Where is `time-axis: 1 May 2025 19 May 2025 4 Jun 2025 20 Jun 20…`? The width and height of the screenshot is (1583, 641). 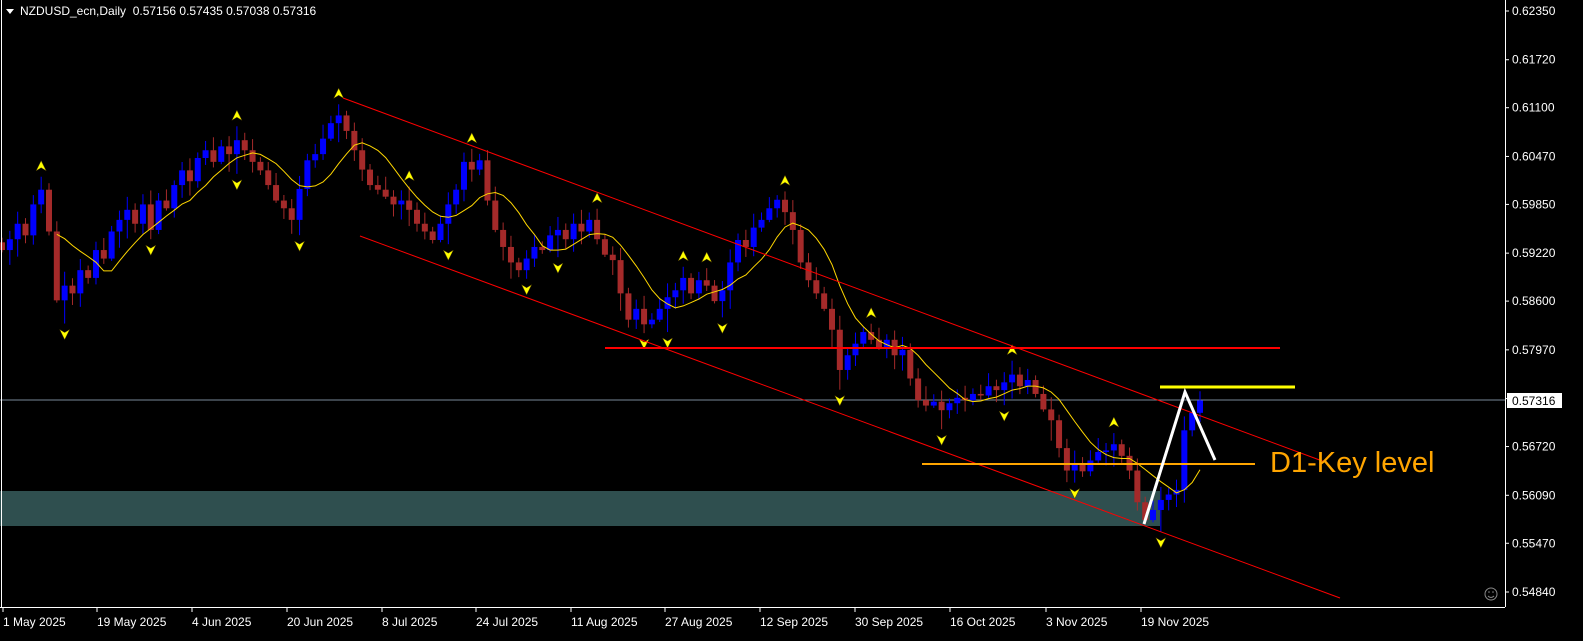 time-axis: 1 May 2025 19 May 2025 4 Jun 2025 20 Jun 20… is located at coordinates (605, 618).